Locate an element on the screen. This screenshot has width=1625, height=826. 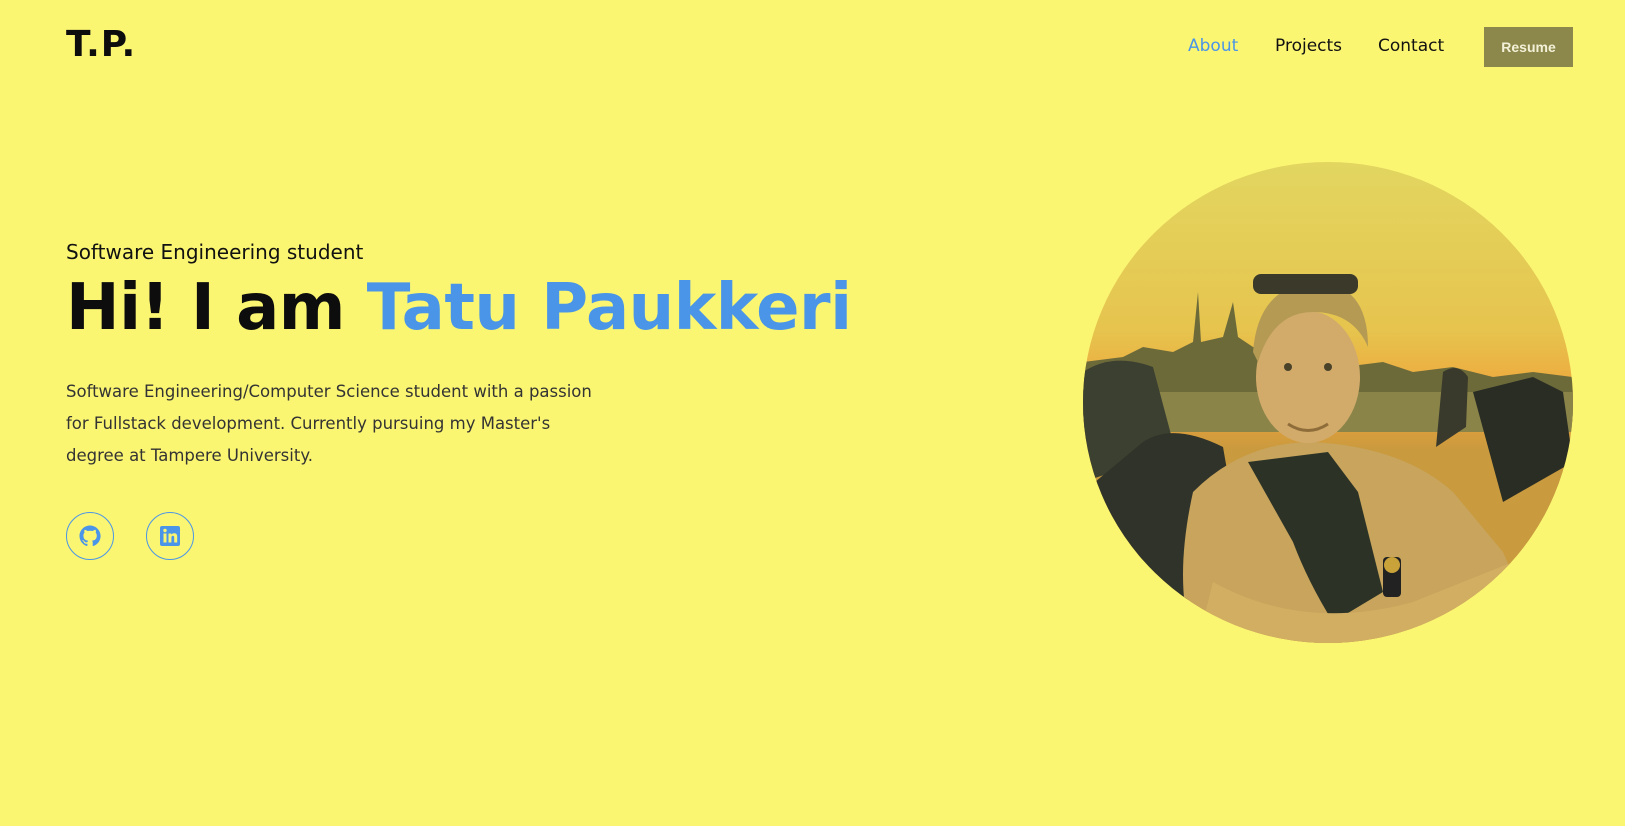
linkedin-link is located at coordinates (170, 536).